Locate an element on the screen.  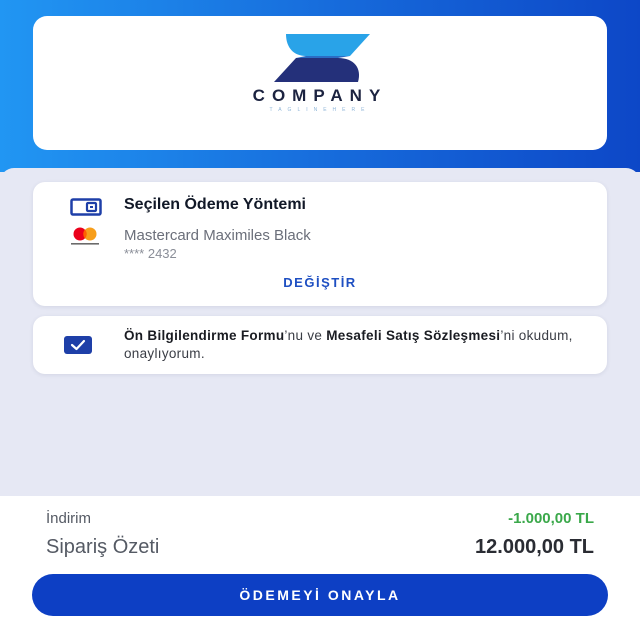
confirm-payment-button: ÖDEMEYİ ONAYLA is located at coordinates (320, 595).